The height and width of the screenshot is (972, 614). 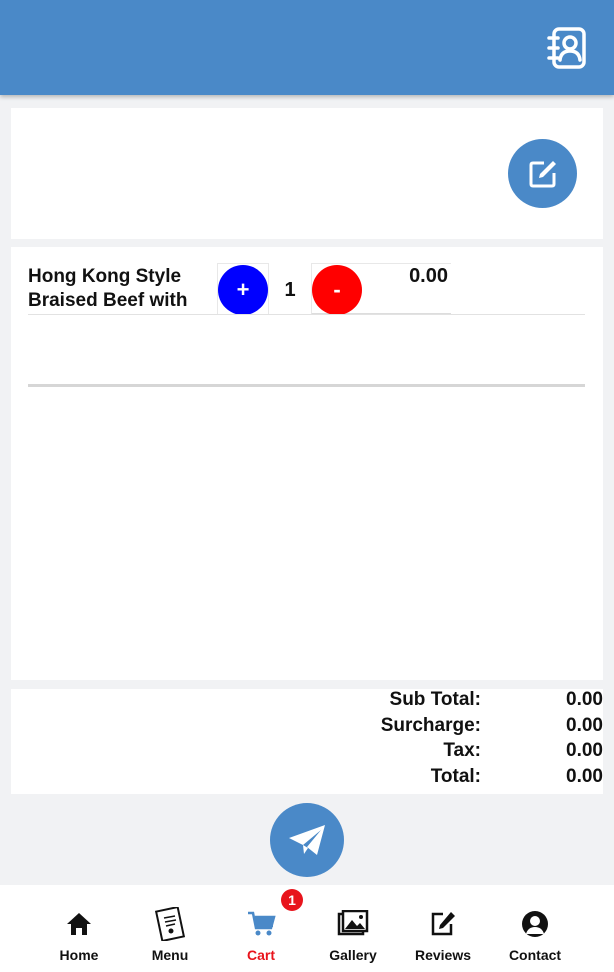 What do you see at coordinates (584, 725) in the screenshot?
I see `surcharge-value: 0.00` at bounding box center [584, 725].